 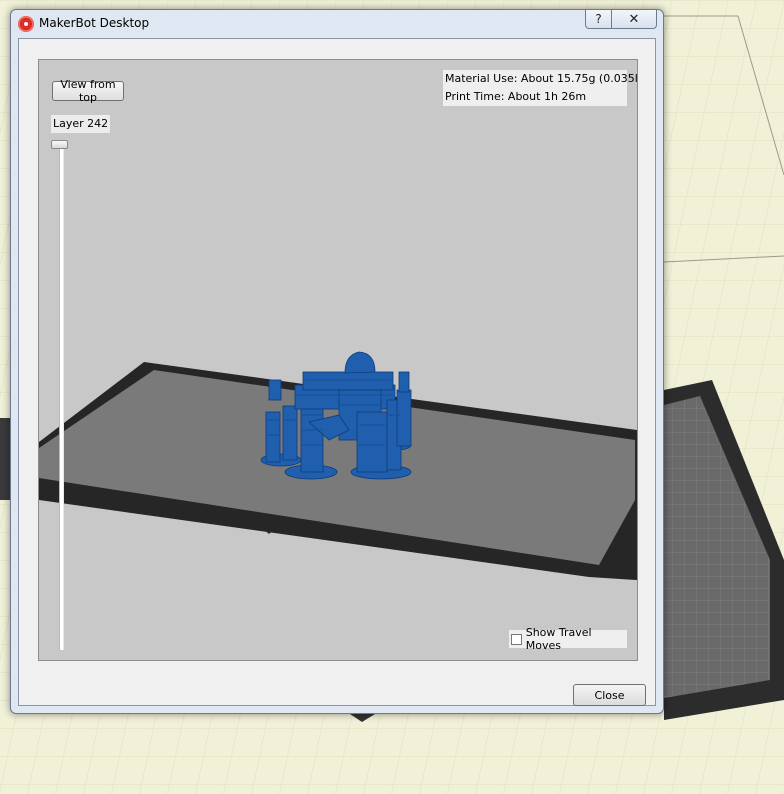 What do you see at coordinates (516, 96) in the screenshot?
I see `print-time-text: Print Time: About 1h 26m` at bounding box center [516, 96].